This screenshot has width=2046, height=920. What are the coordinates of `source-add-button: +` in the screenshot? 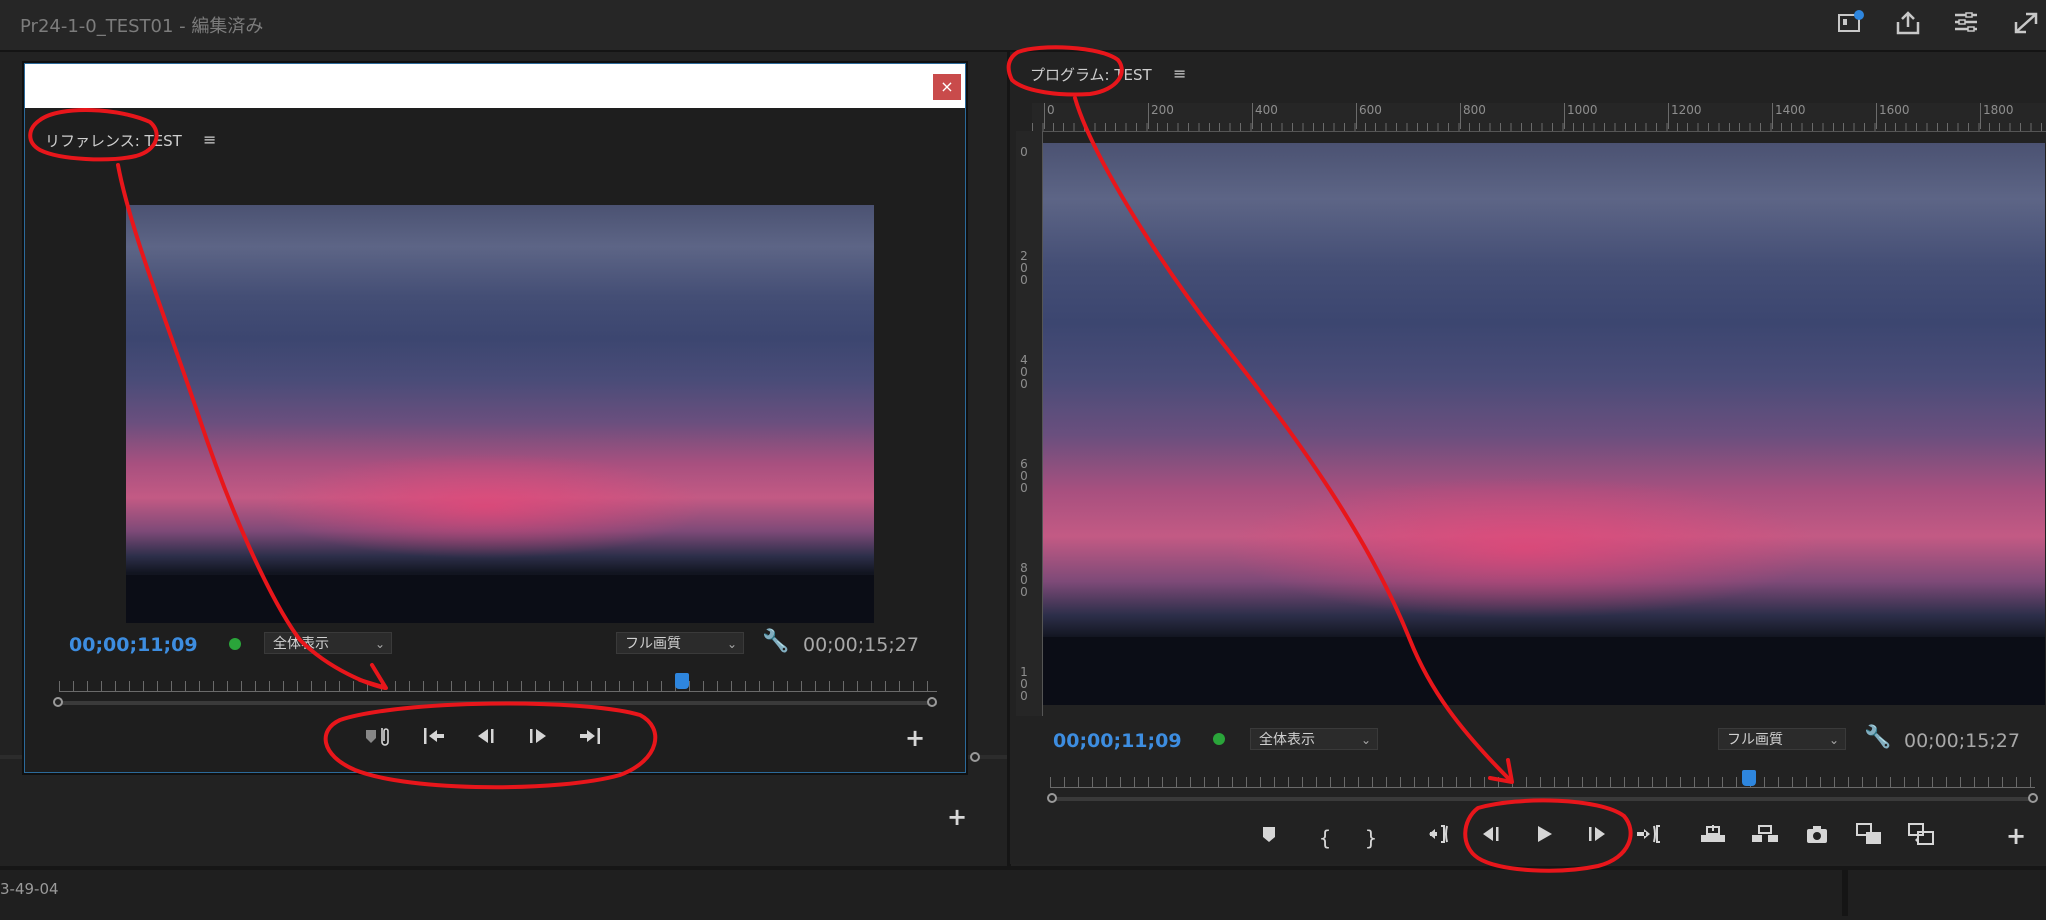 It's located at (957, 817).